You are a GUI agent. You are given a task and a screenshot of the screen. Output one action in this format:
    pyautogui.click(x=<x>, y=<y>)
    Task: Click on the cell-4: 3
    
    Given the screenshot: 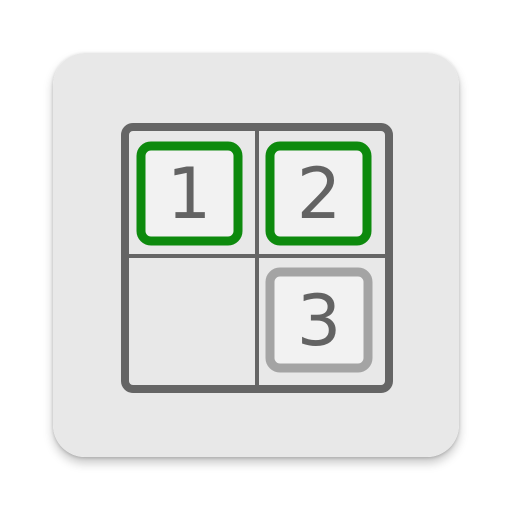 What is the action you would take?
    pyautogui.click(x=319, y=320)
    